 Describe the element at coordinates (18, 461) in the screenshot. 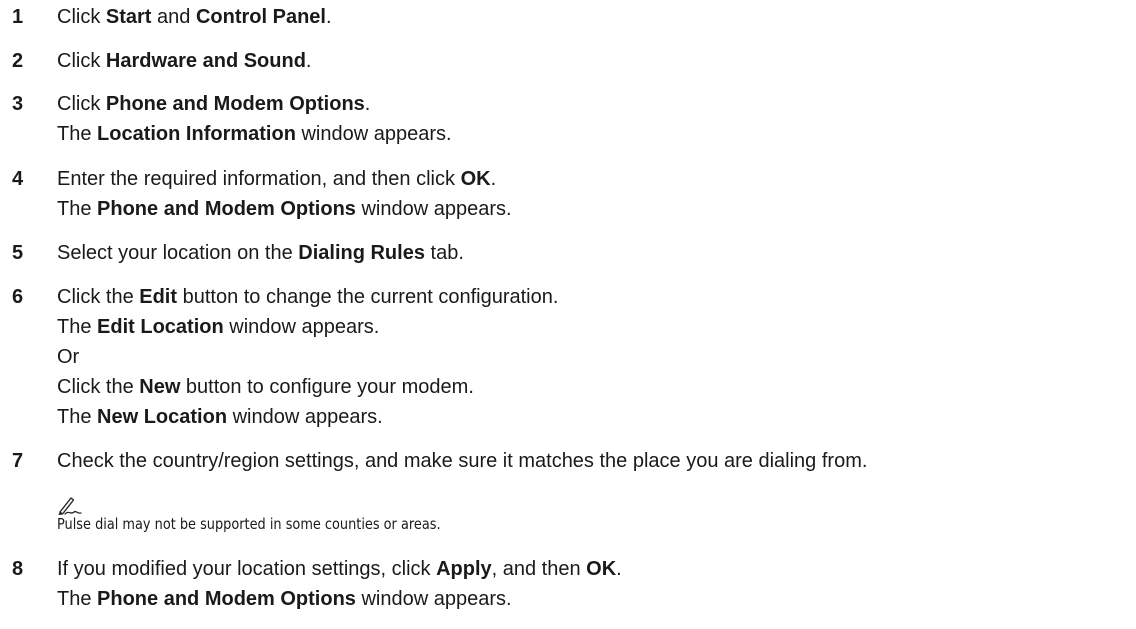

I see `step-number: 7` at that location.